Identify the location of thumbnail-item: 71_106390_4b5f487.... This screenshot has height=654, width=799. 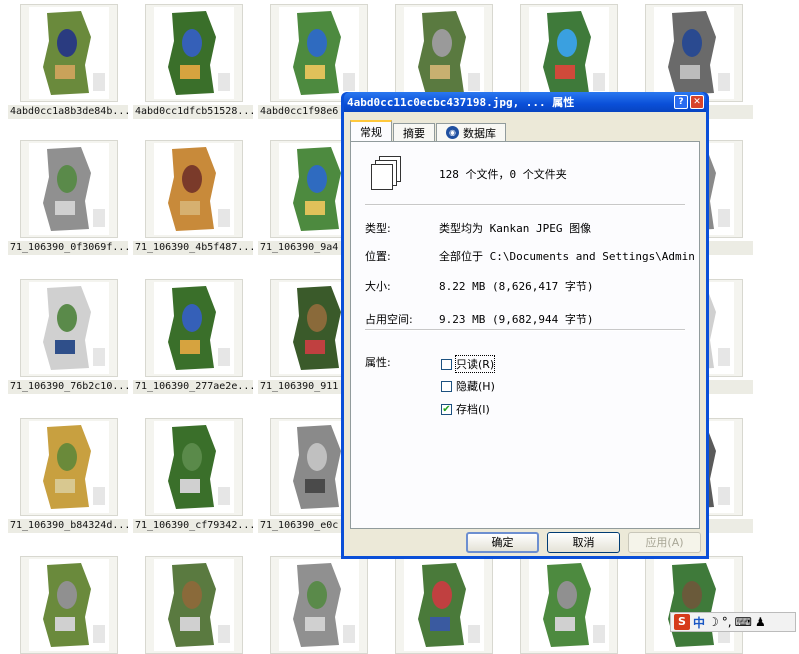
(193, 197).